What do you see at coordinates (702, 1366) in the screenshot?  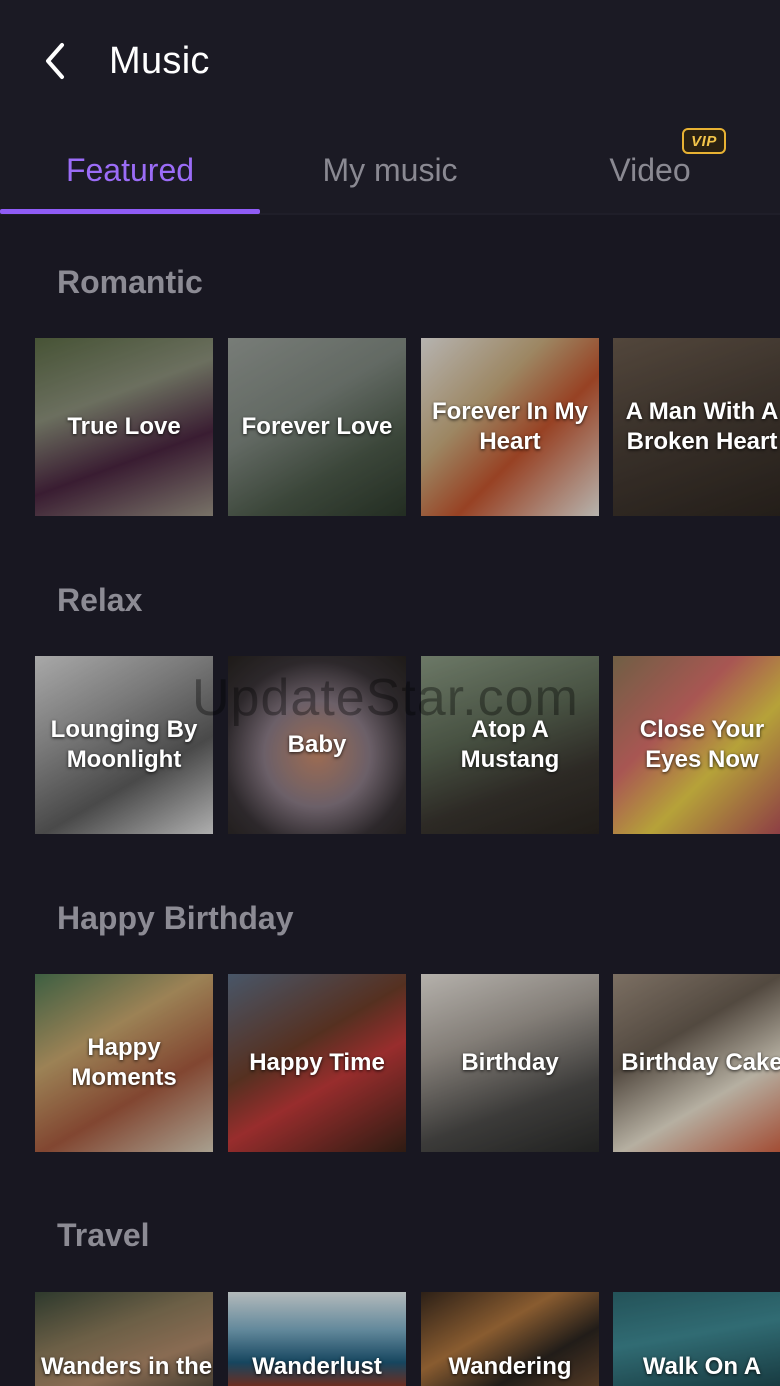 I see `card-title: Walk On A` at bounding box center [702, 1366].